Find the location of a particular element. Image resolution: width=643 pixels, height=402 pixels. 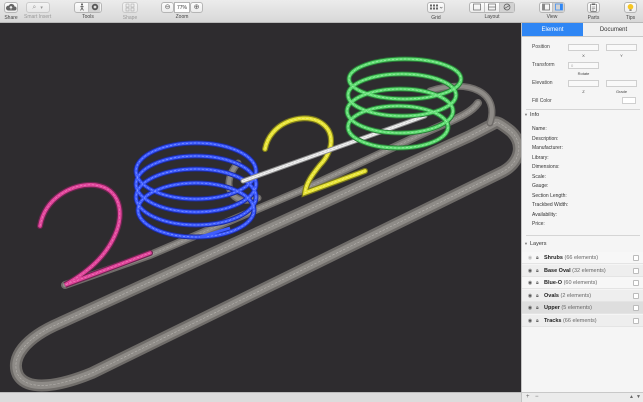

info-manufacturer: Manufacturer: is located at coordinates (547, 148).